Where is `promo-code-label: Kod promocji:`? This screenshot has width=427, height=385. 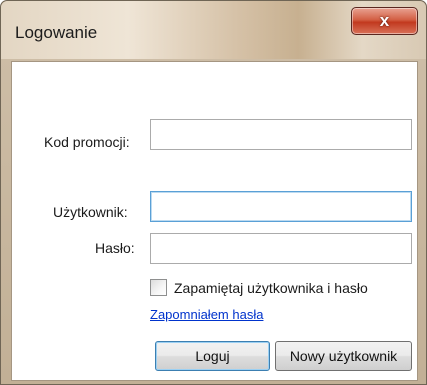
promo-code-label: Kod promocji: is located at coordinates (87, 142).